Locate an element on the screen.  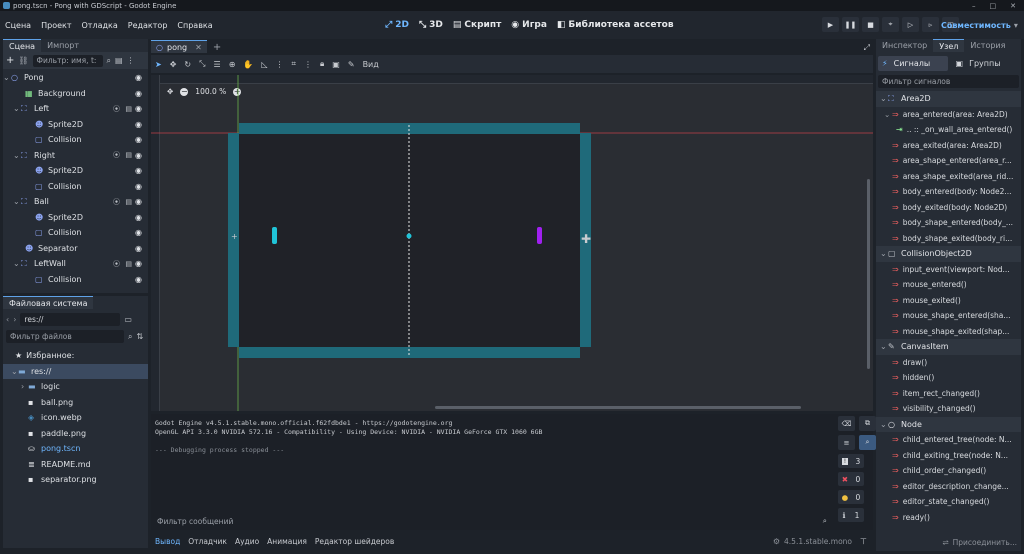
2d-button: ⤢ 2D is located at coordinates (397, 25).